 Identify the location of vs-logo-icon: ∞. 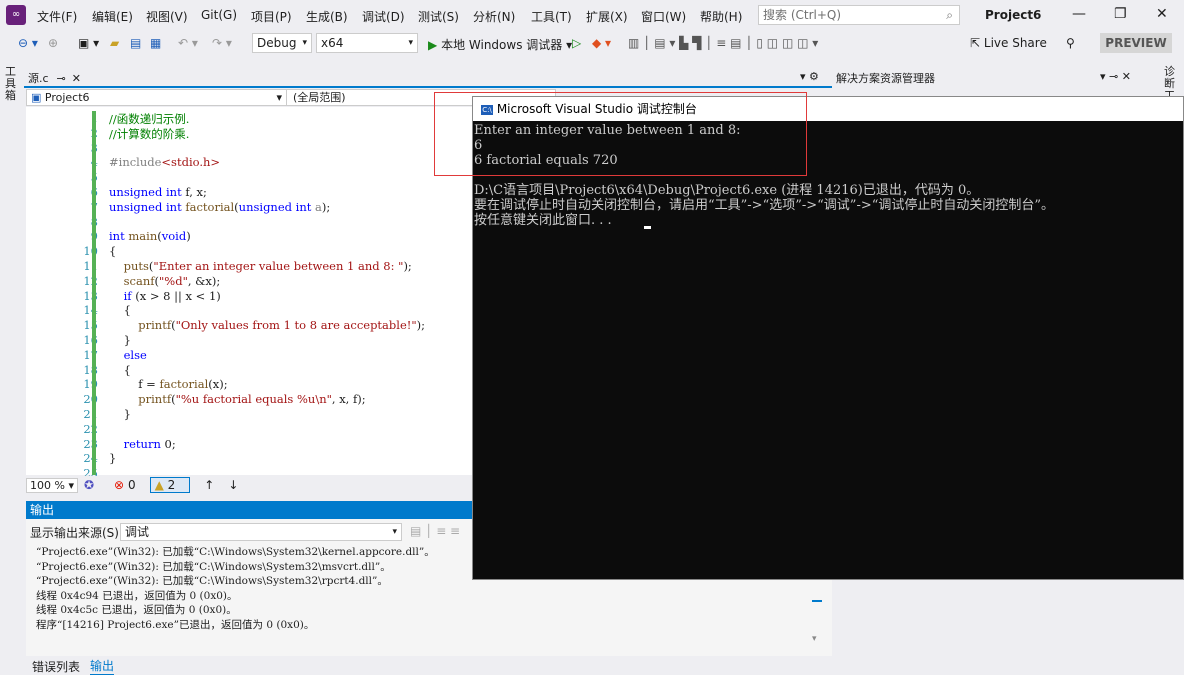
(16, 15).